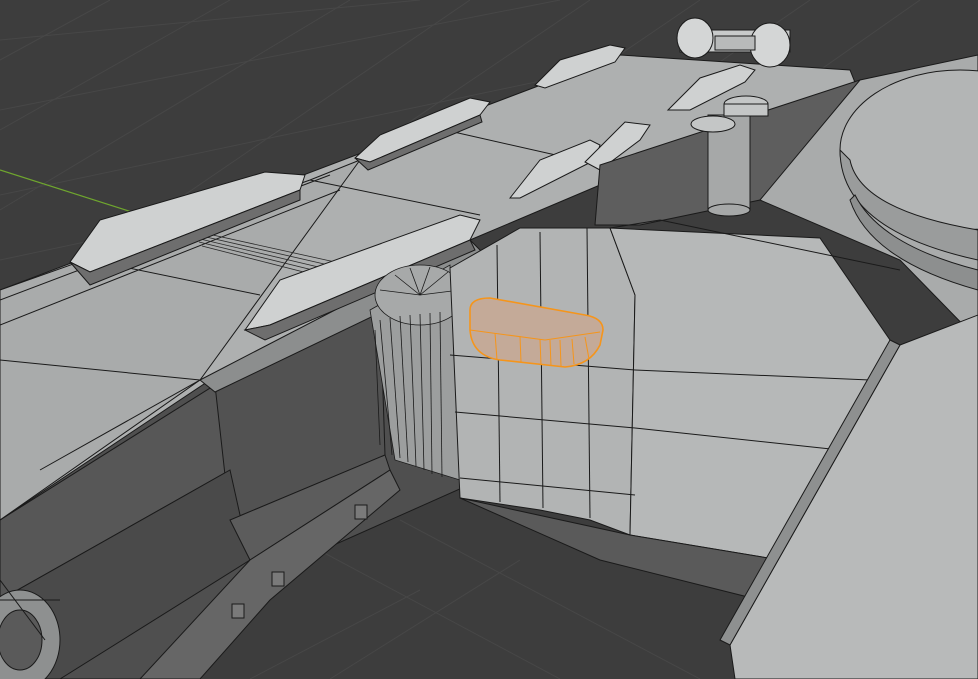 This screenshot has width=978, height=679. I want to click on y-axis-line, so click(68, 191).